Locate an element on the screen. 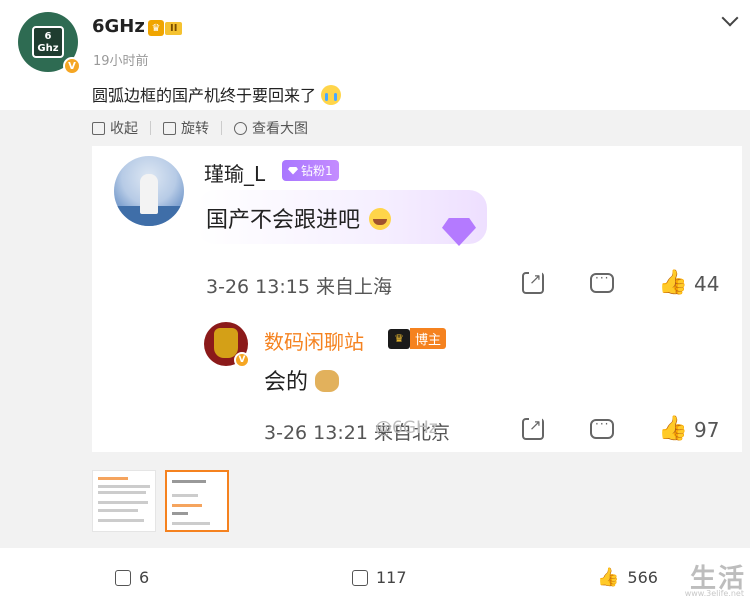  comment1-text: 国产不会跟进吧 is located at coordinates (299, 218).